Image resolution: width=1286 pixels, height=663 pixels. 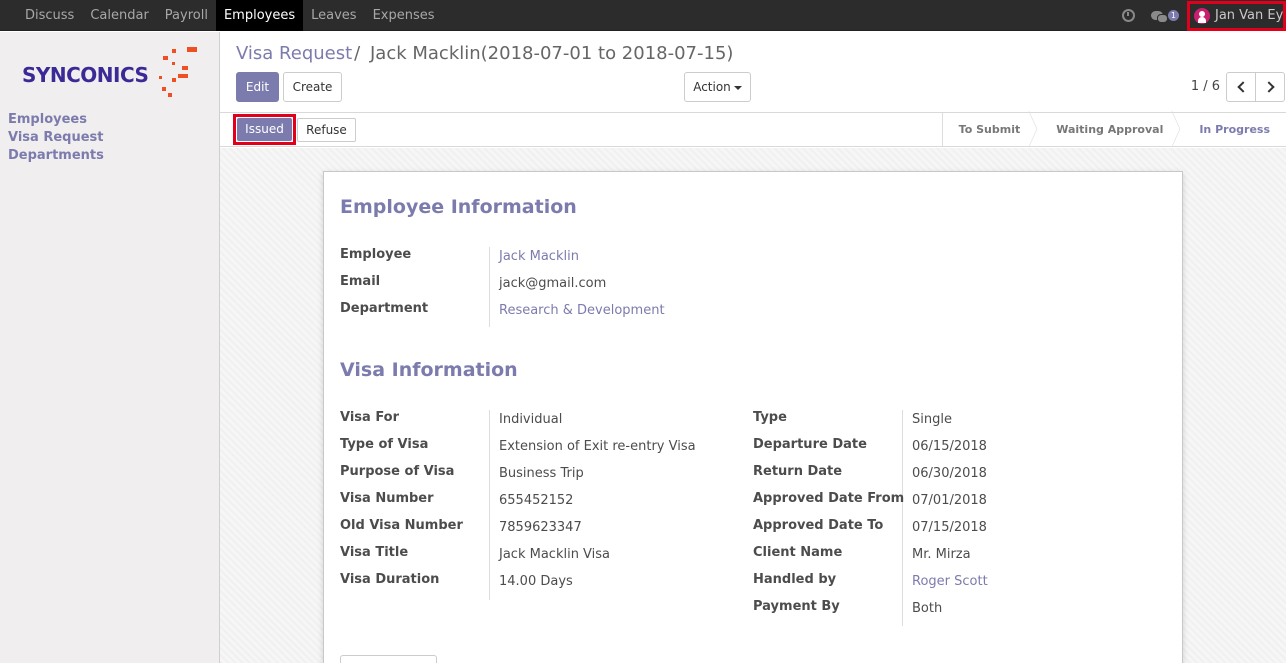 I want to click on logo-text: SYNCONICS, so click(x=85, y=75).